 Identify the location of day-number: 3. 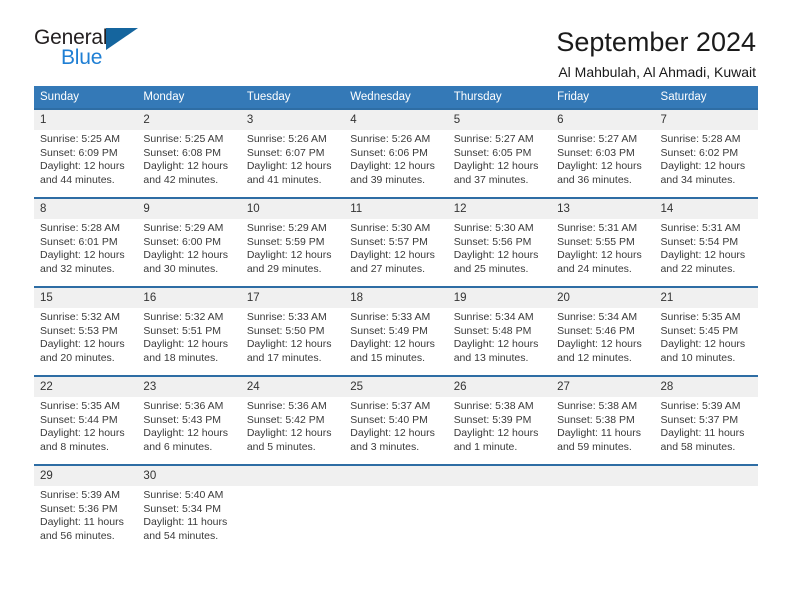
(292, 120).